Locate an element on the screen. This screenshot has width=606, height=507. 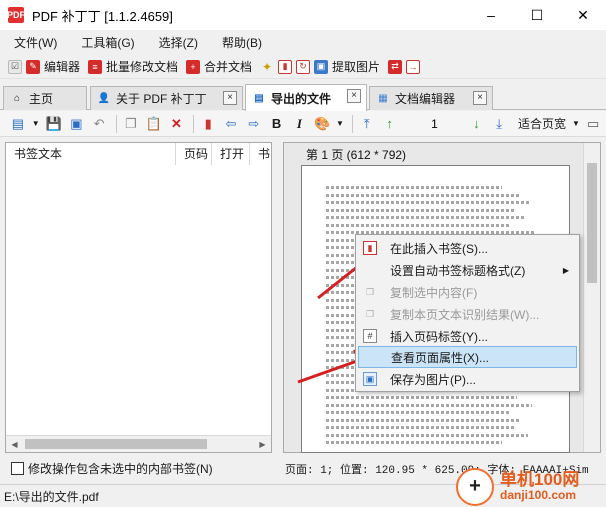
arrow-right-icon: ⇨ is located at coordinates (254, 124).